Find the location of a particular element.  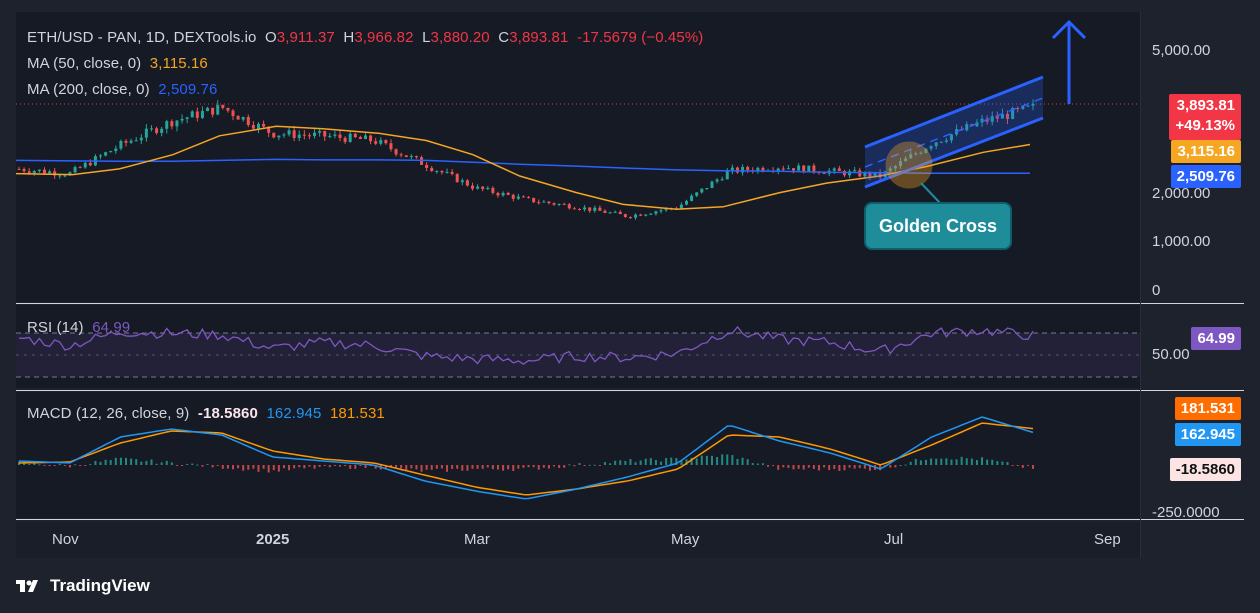

golden-cross-marker is located at coordinates (909, 165).